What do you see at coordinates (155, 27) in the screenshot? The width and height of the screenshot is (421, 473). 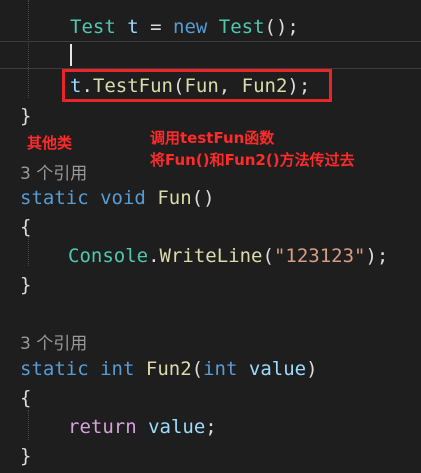 I see `operator: =` at bounding box center [155, 27].